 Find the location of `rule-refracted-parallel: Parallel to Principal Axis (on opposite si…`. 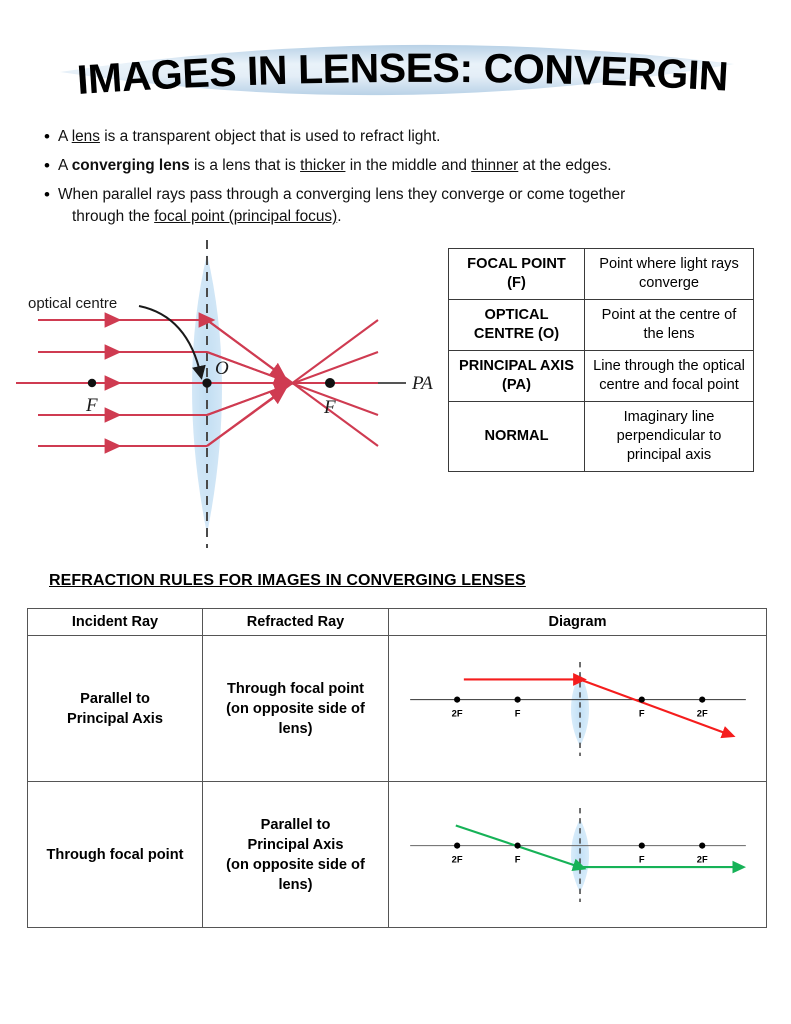

rule-refracted-parallel: Parallel to Principal Axis (on opposite si… is located at coordinates (295, 854).